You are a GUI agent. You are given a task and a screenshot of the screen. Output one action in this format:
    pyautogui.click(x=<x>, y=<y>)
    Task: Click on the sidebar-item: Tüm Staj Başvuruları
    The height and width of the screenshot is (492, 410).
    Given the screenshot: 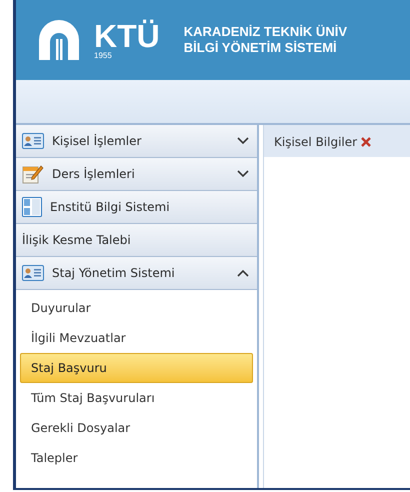 What is the action you would take?
    pyautogui.click(x=136, y=398)
    